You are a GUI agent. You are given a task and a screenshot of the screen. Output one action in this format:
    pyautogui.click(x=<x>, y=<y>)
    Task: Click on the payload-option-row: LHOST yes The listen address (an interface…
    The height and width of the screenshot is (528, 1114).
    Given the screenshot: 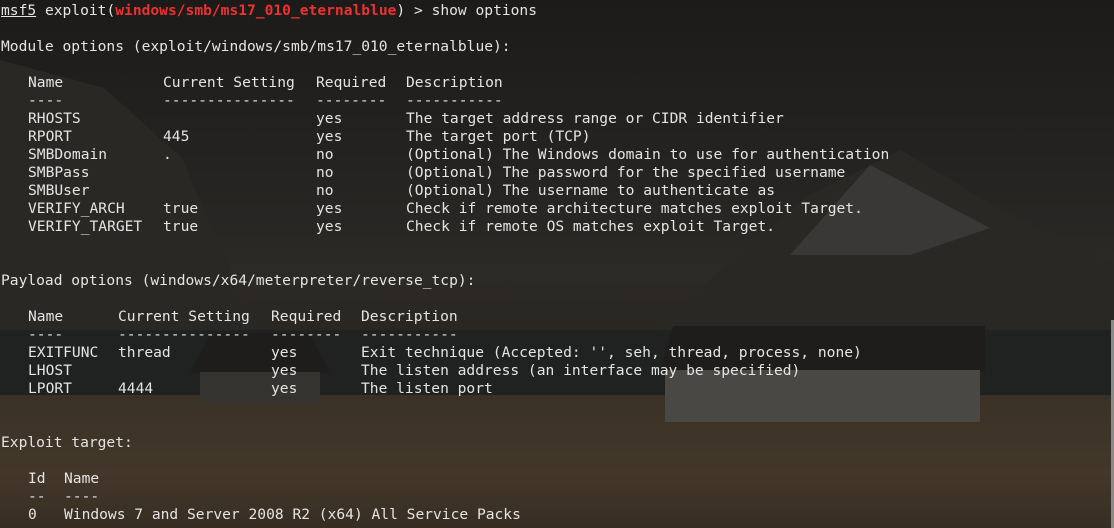 What is the action you would take?
    pyautogui.click(x=557, y=371)
    